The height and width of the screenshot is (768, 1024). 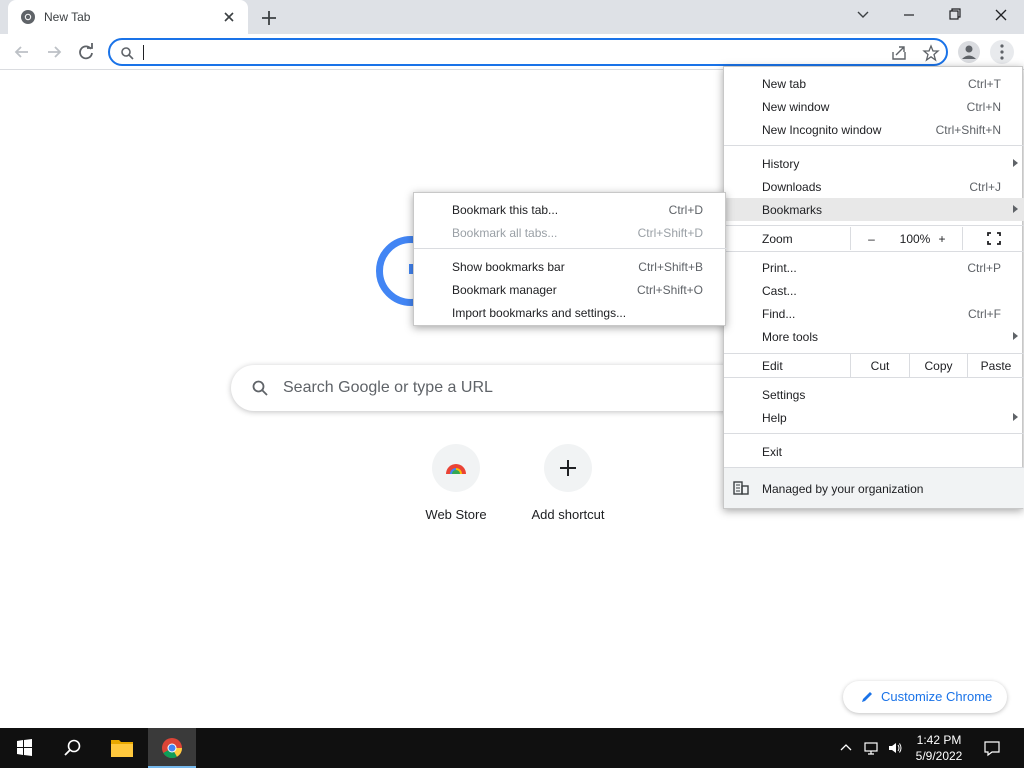 I want to click on shortcut-add: Add shortcut, so click(x=568, y=489).